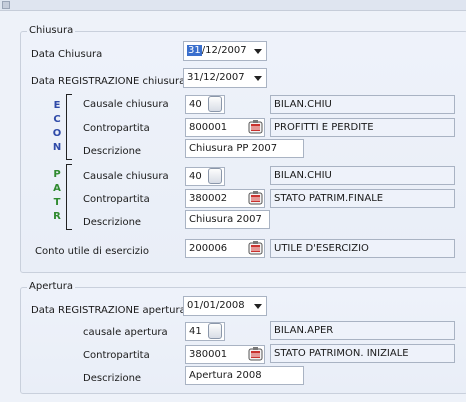 The width and height of the screenshot is (466, 402). What do you see at coordinates (362, 198) in the screenshot?
I see `patr-contropartita-desc-field: STATO PATRIM.FINALE` at bounding box center [362, 198].